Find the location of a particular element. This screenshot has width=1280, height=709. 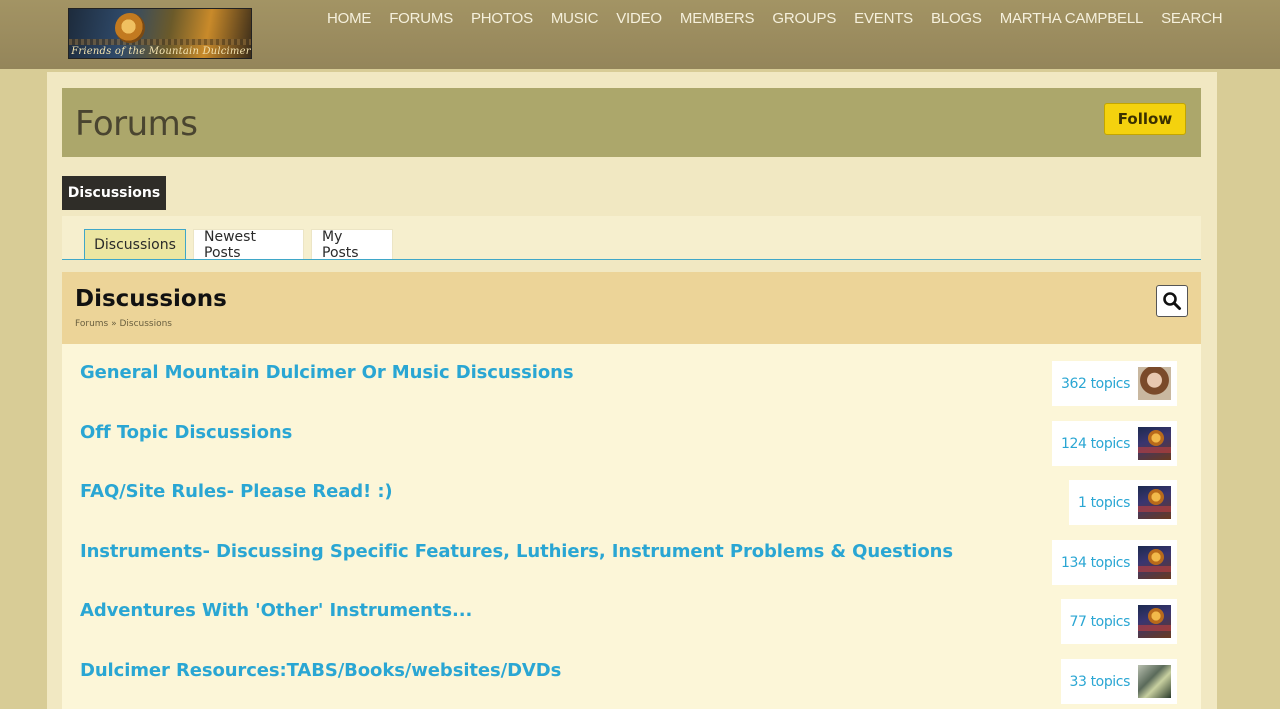

nav-forums: FORUMS is located at coordinates (421, 19).